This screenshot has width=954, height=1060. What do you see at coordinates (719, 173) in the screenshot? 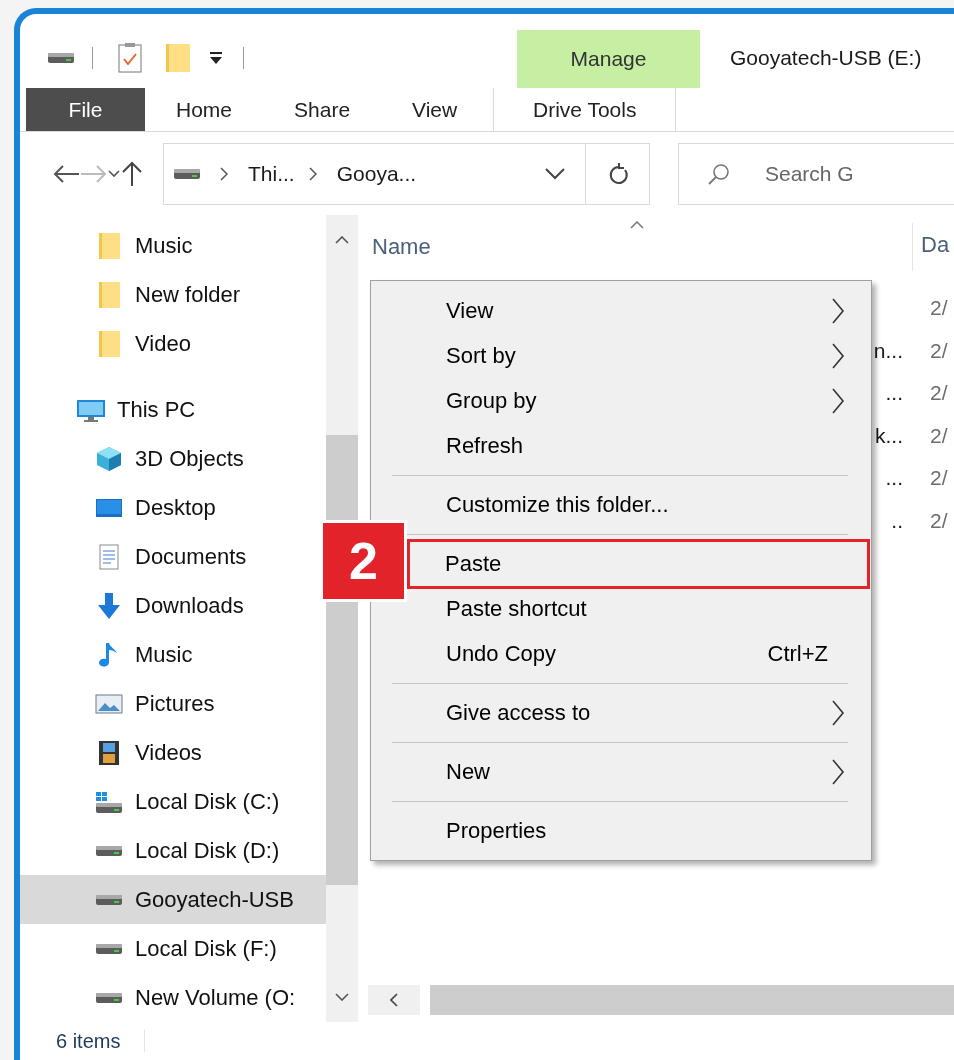
I see `search-icon` at bounding box center [719, 173].